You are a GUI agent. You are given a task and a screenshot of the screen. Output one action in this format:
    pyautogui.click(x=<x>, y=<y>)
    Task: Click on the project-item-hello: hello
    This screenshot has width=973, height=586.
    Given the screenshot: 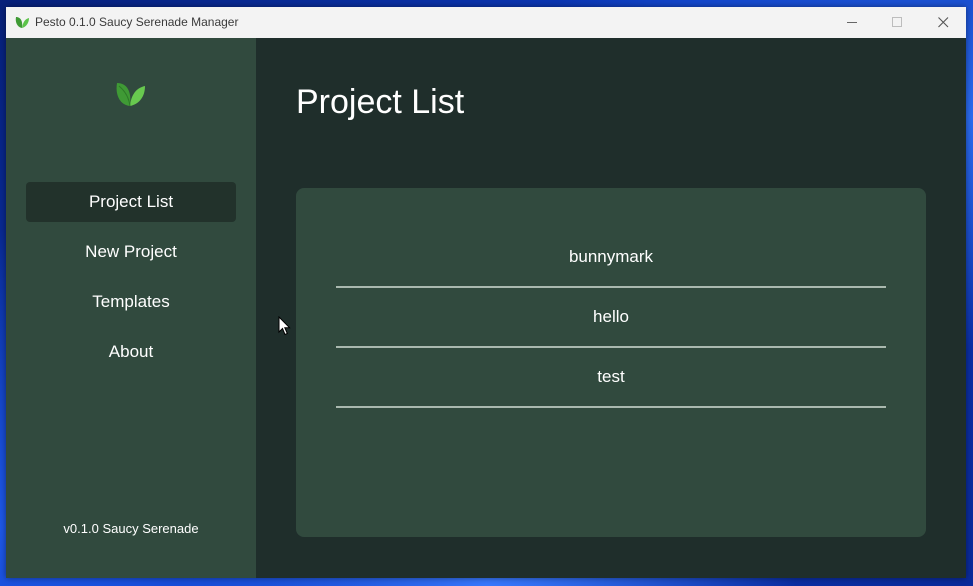 What is the action you would take?
    pyautogui.click(x=611, y=318)
    